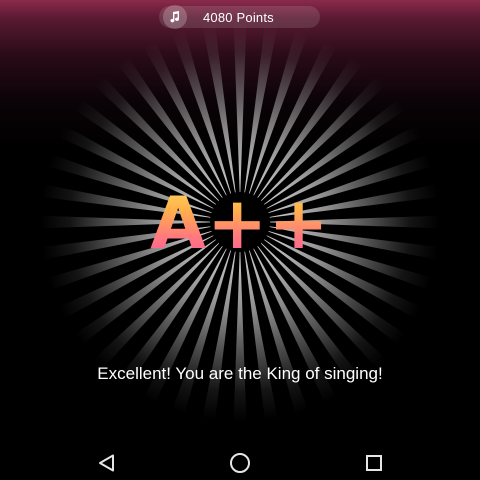 Image resolution: width=480 pixels, height=480 pixels. I want to click on home-circle-icon, so click(240, 463).